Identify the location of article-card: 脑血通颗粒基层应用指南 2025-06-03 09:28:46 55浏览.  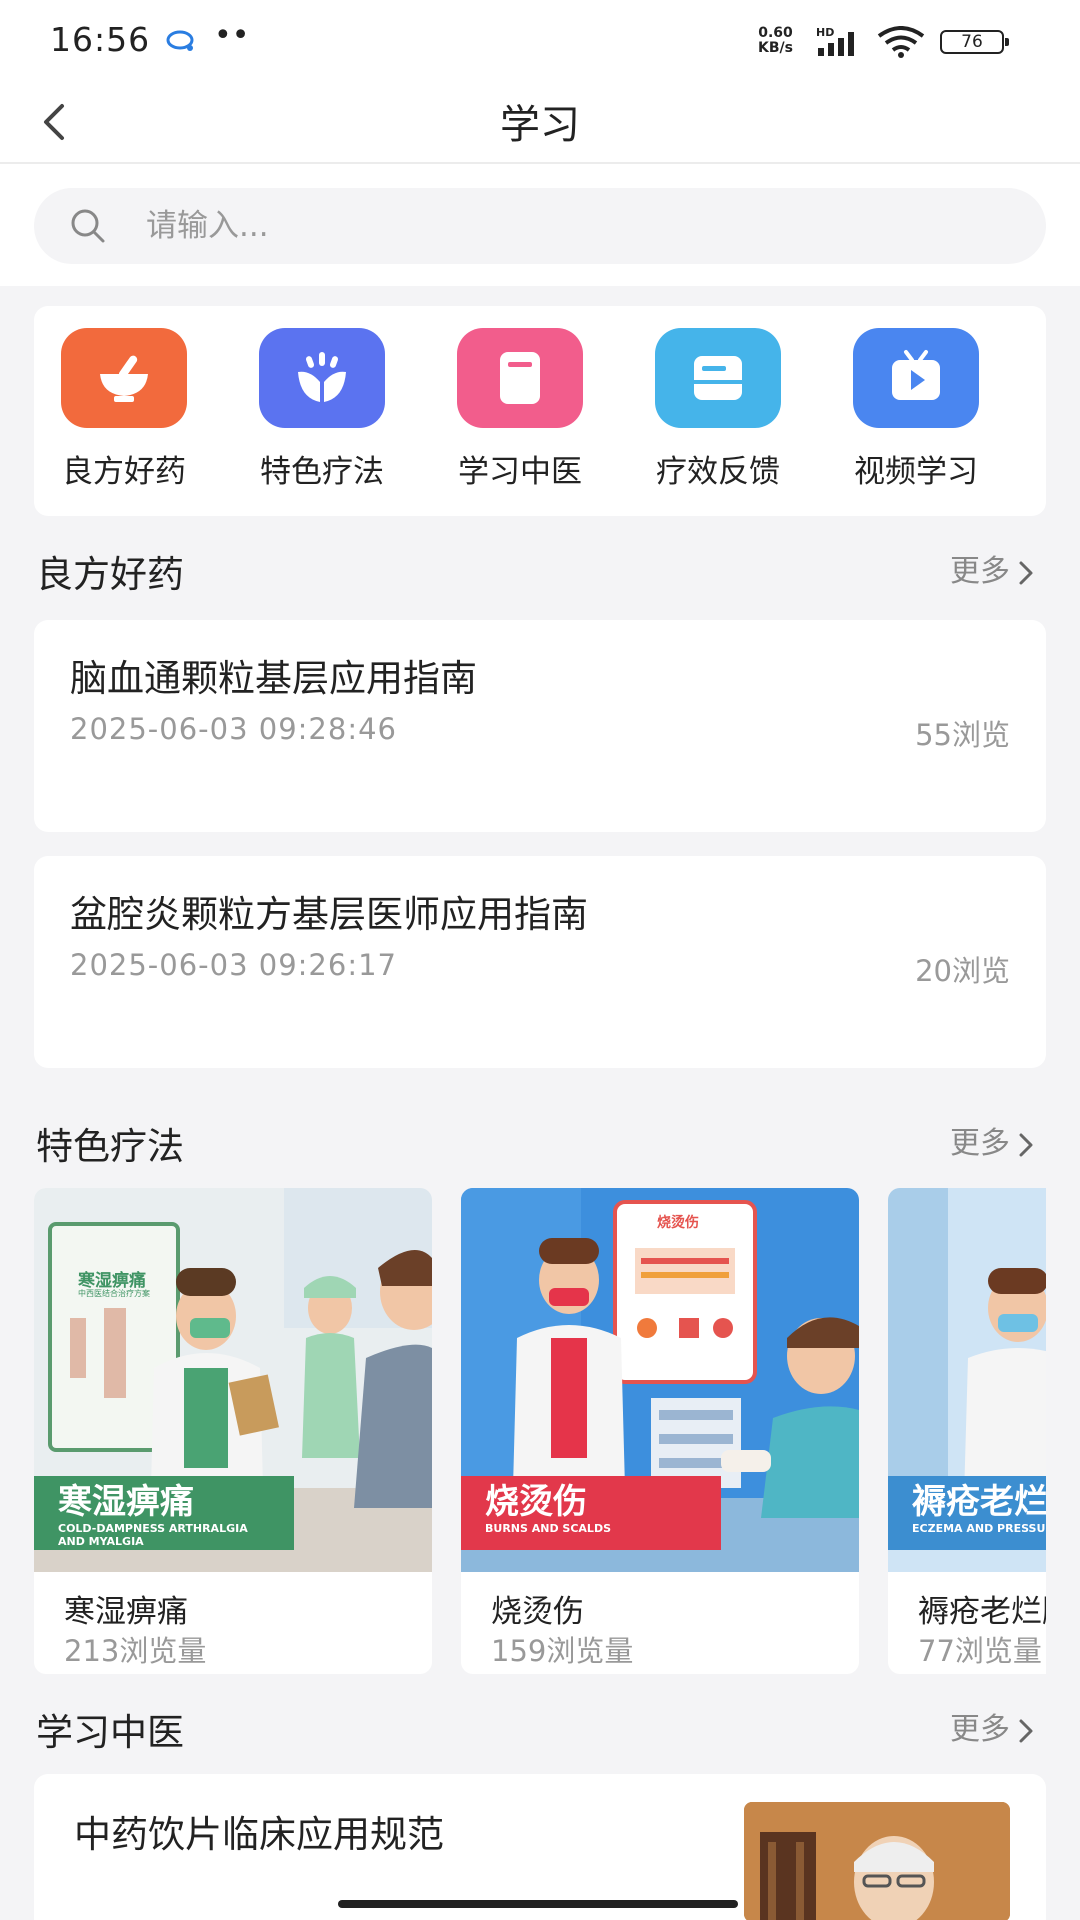
(540, 726).